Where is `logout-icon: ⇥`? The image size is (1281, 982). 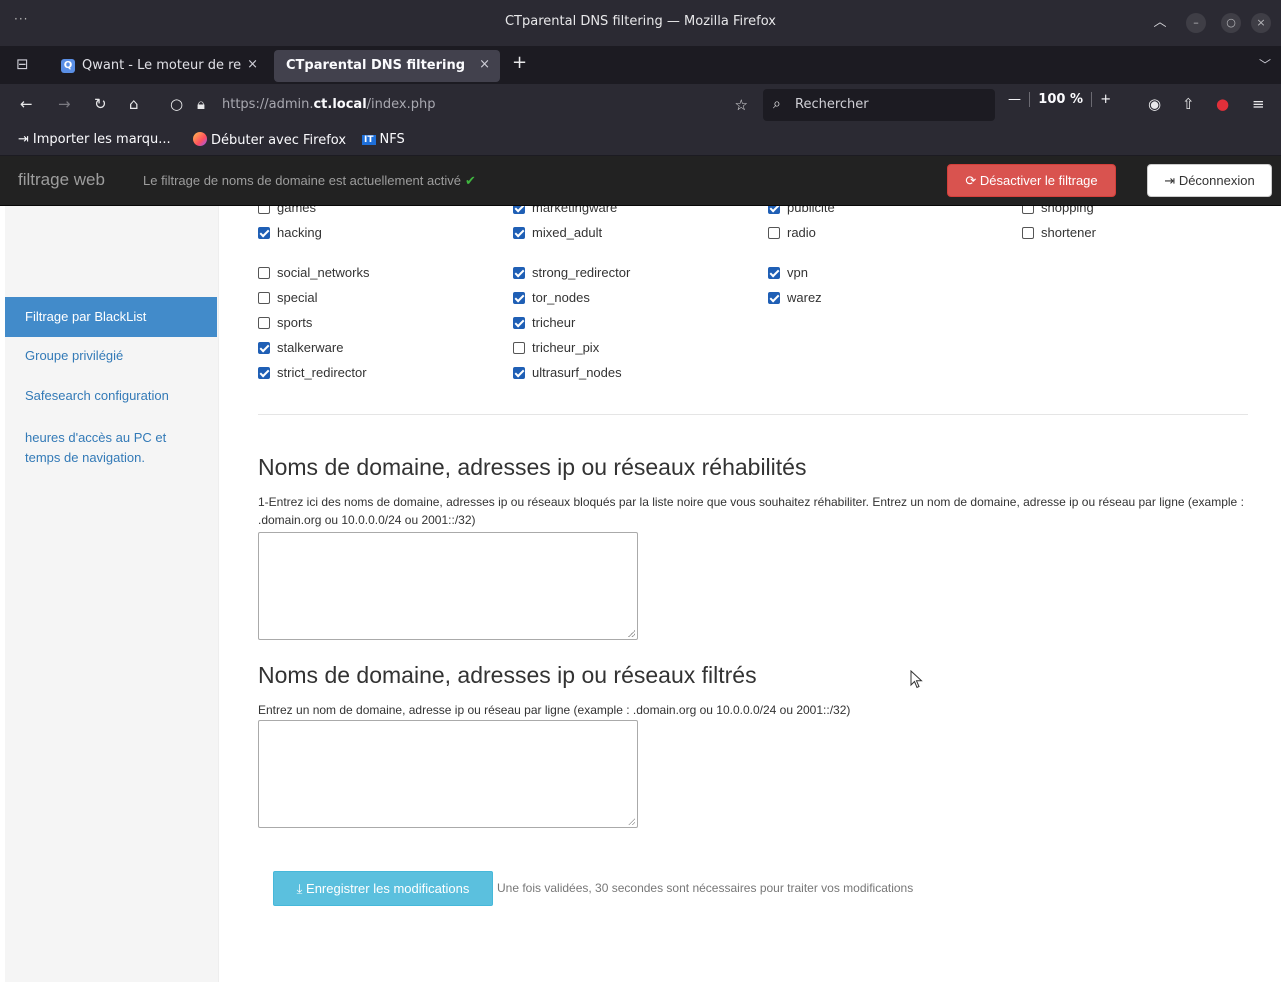 logout-icon: ⇥ is located at coordinates (1170, 180).